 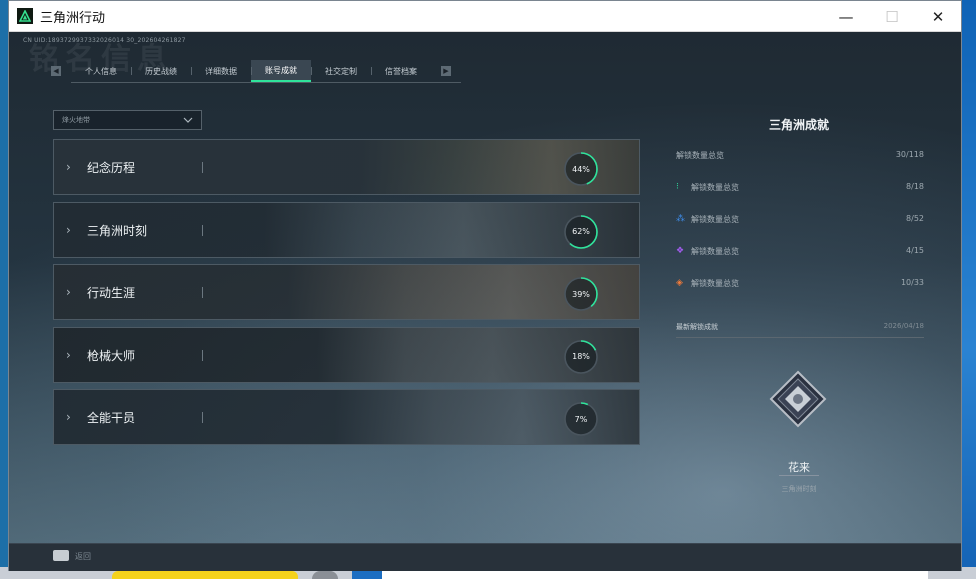 What do you see at coordinates (581, 294) in the screenshot?
I see `progress-percent: 39%` at bounding box center [581, 294].